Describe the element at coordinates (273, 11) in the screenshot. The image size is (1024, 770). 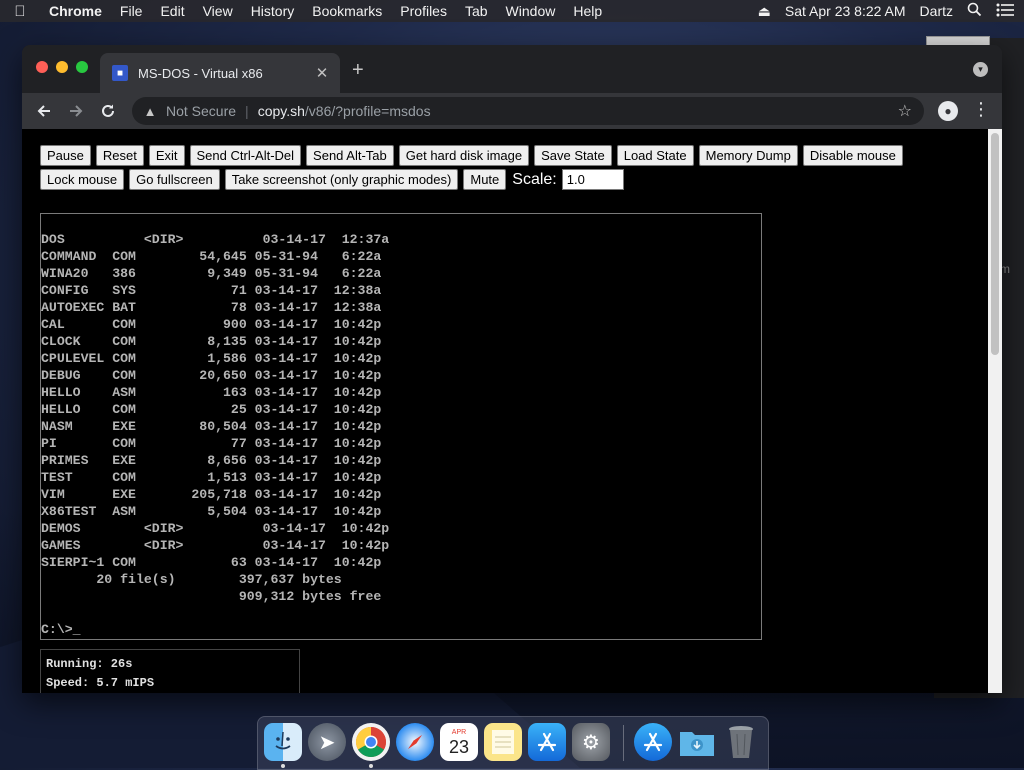
I see `menu-history: History` at that location.